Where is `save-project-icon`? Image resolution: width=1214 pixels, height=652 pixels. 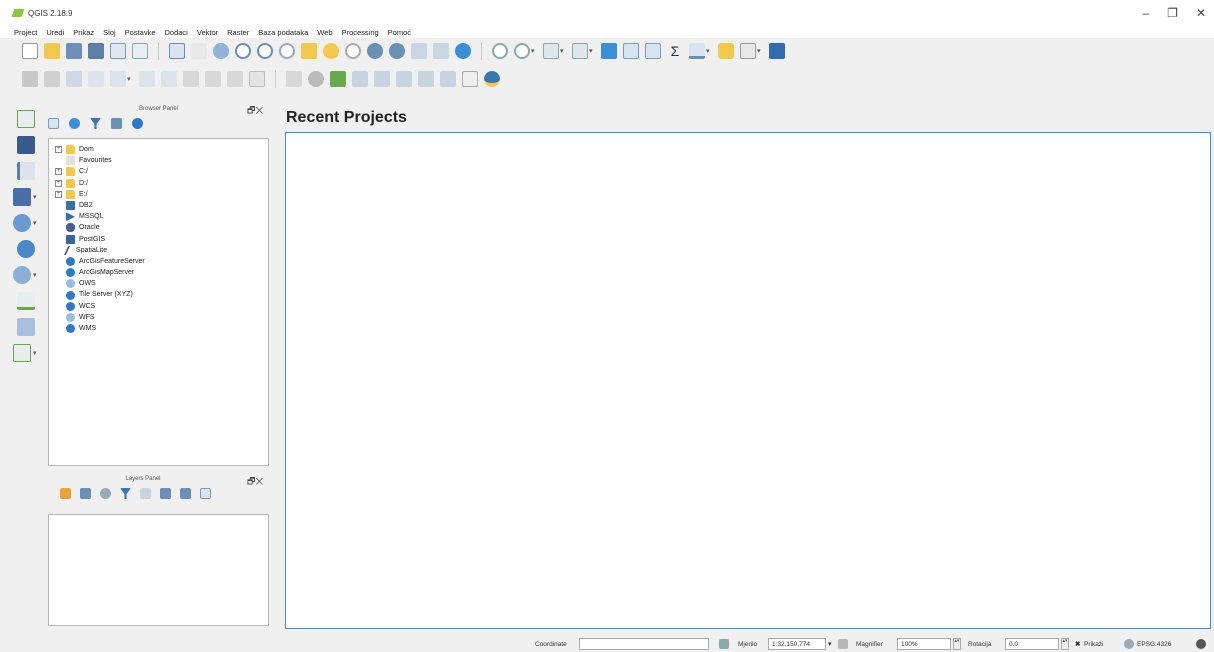
save-project-icon is located at coordinates (74, 51).